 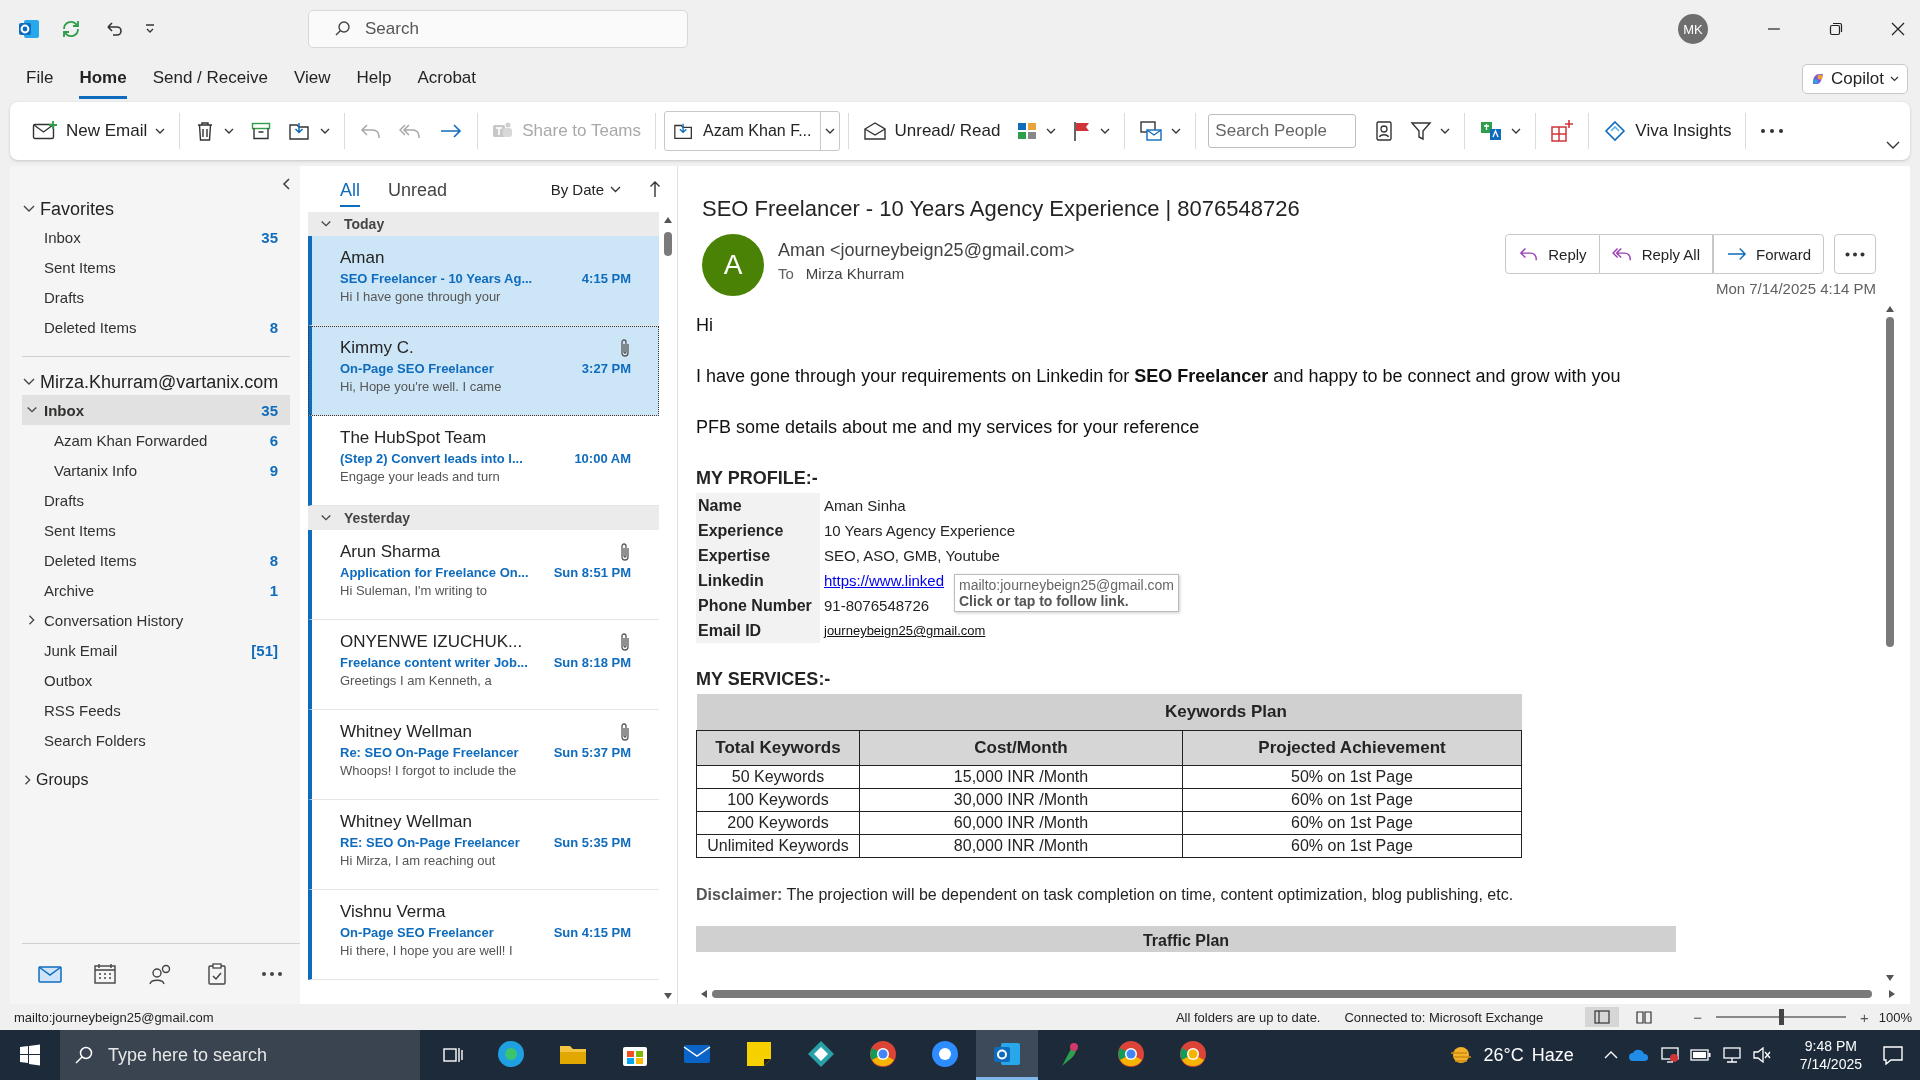 What do you see at coordinates (1830, 1064) in the screenshot?
I see `clock-date: 7/14/2025` at bounding box center [1830, 1064].